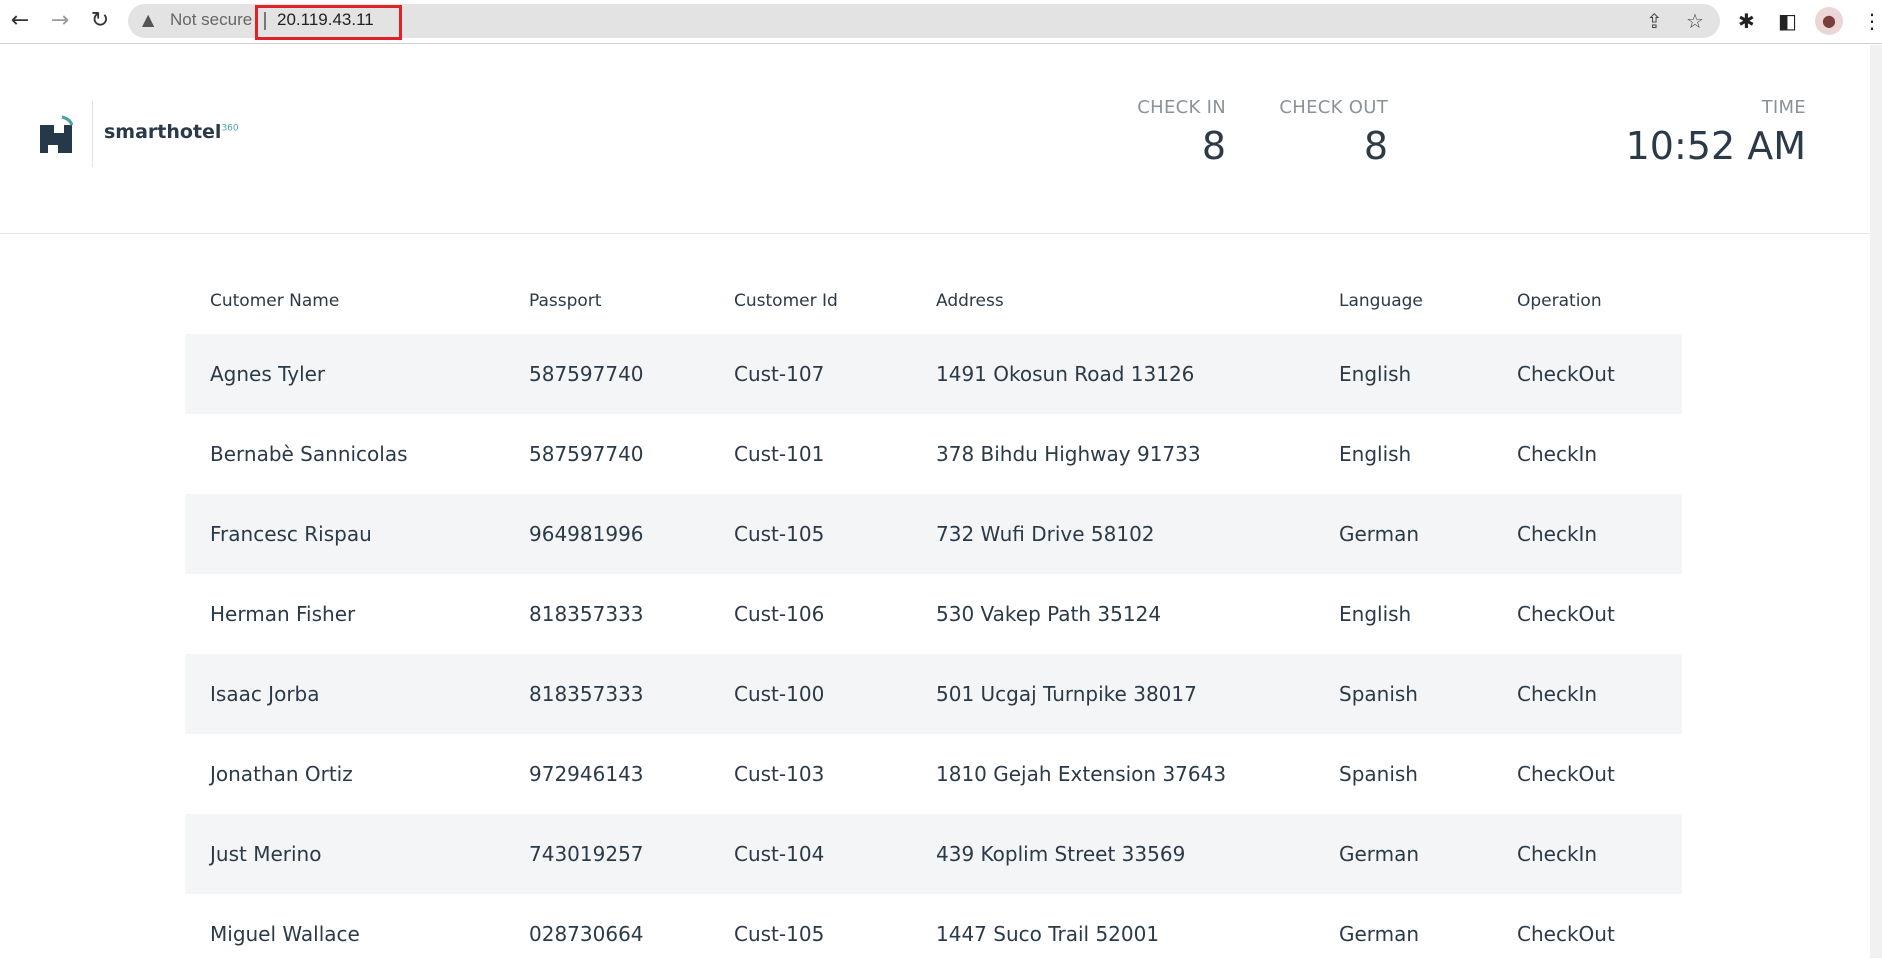  What do you see at coordinates (100, 20) in the screenshot?
I see `reload-icon: ↻` at bounding box center [100, 20].